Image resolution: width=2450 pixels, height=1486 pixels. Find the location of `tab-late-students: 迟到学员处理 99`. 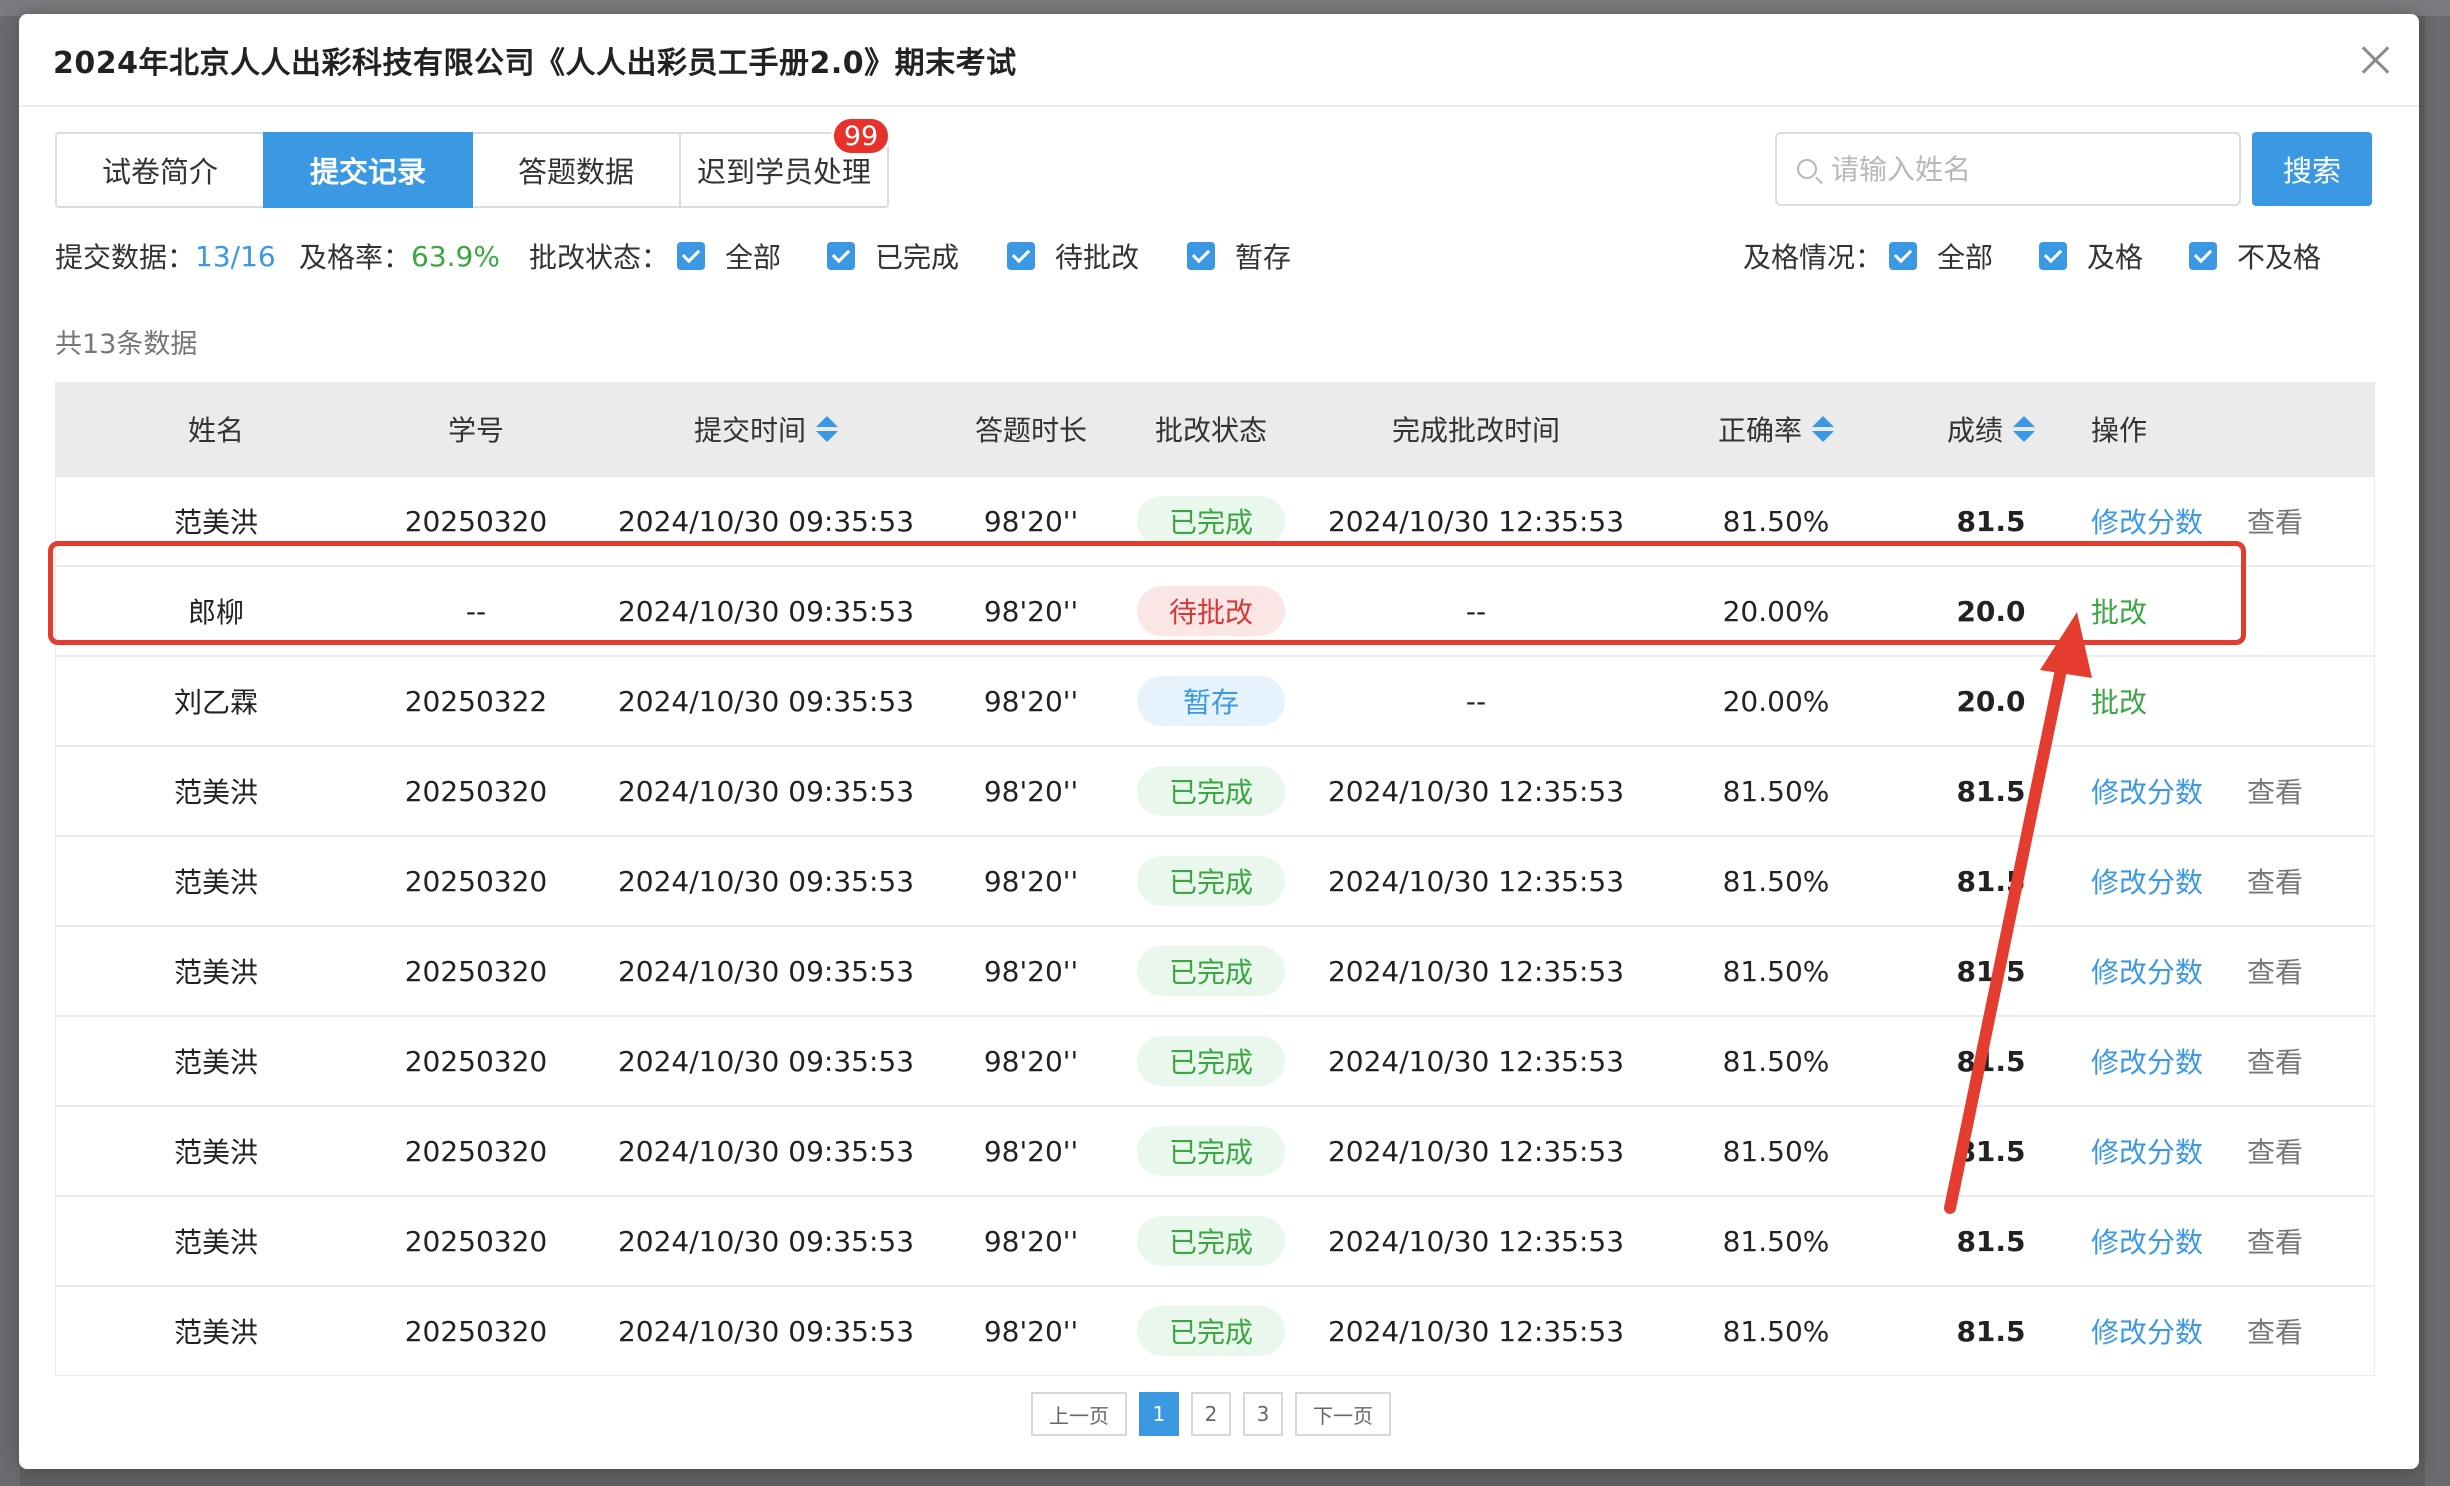

tab-late-students: 迟到学员处理 99 is located at coordinates (785, 162).